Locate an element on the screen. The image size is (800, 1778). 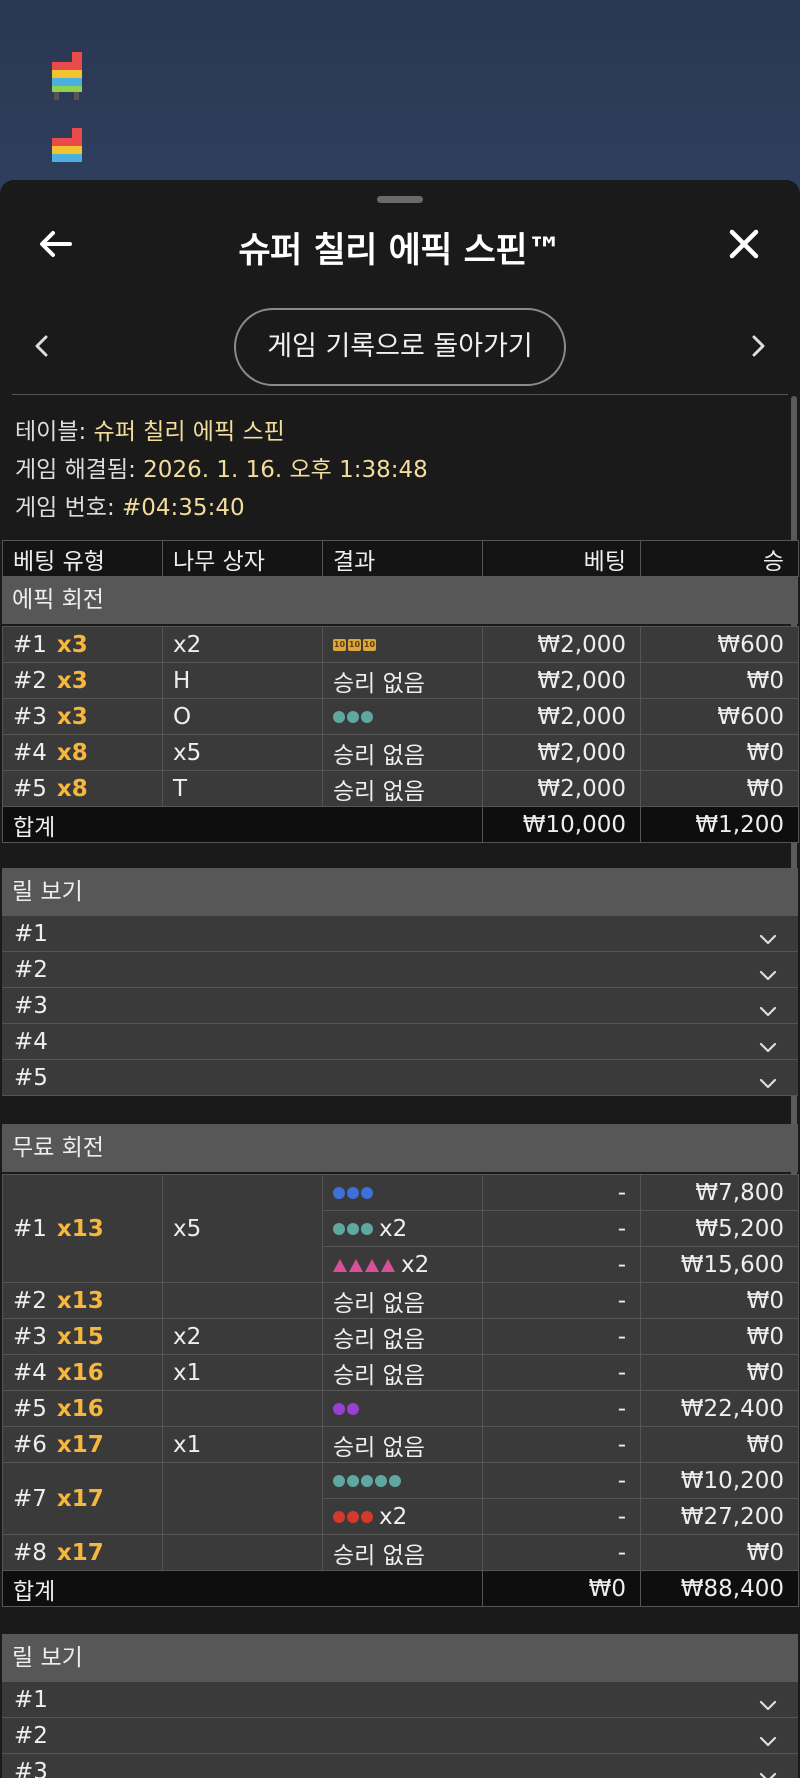
purple-ball-2-symbol-icon is located at coordinates (346, 1409).